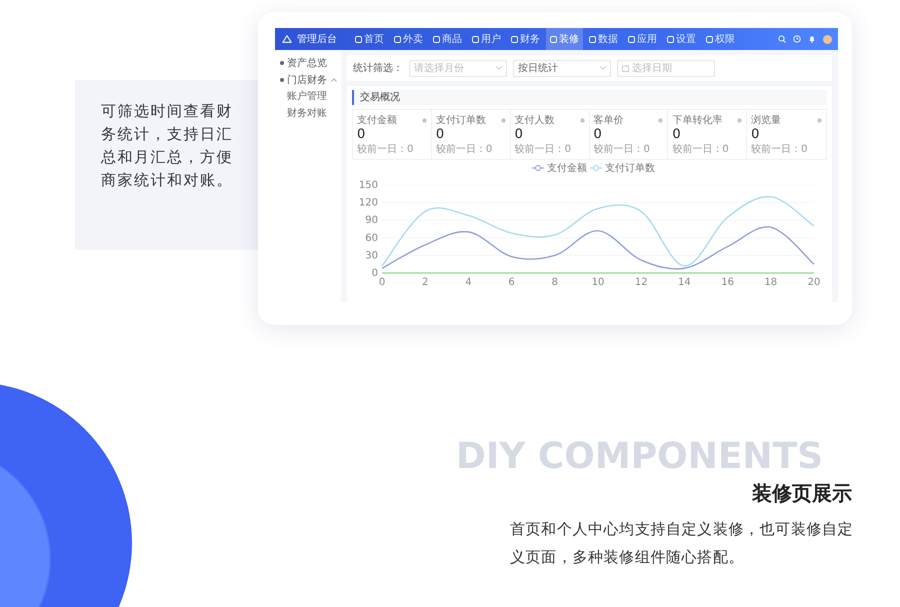 The width and height of the screenshot is (900, 607). I want to click on feature-title: 装修页展示, so click(802, 493).